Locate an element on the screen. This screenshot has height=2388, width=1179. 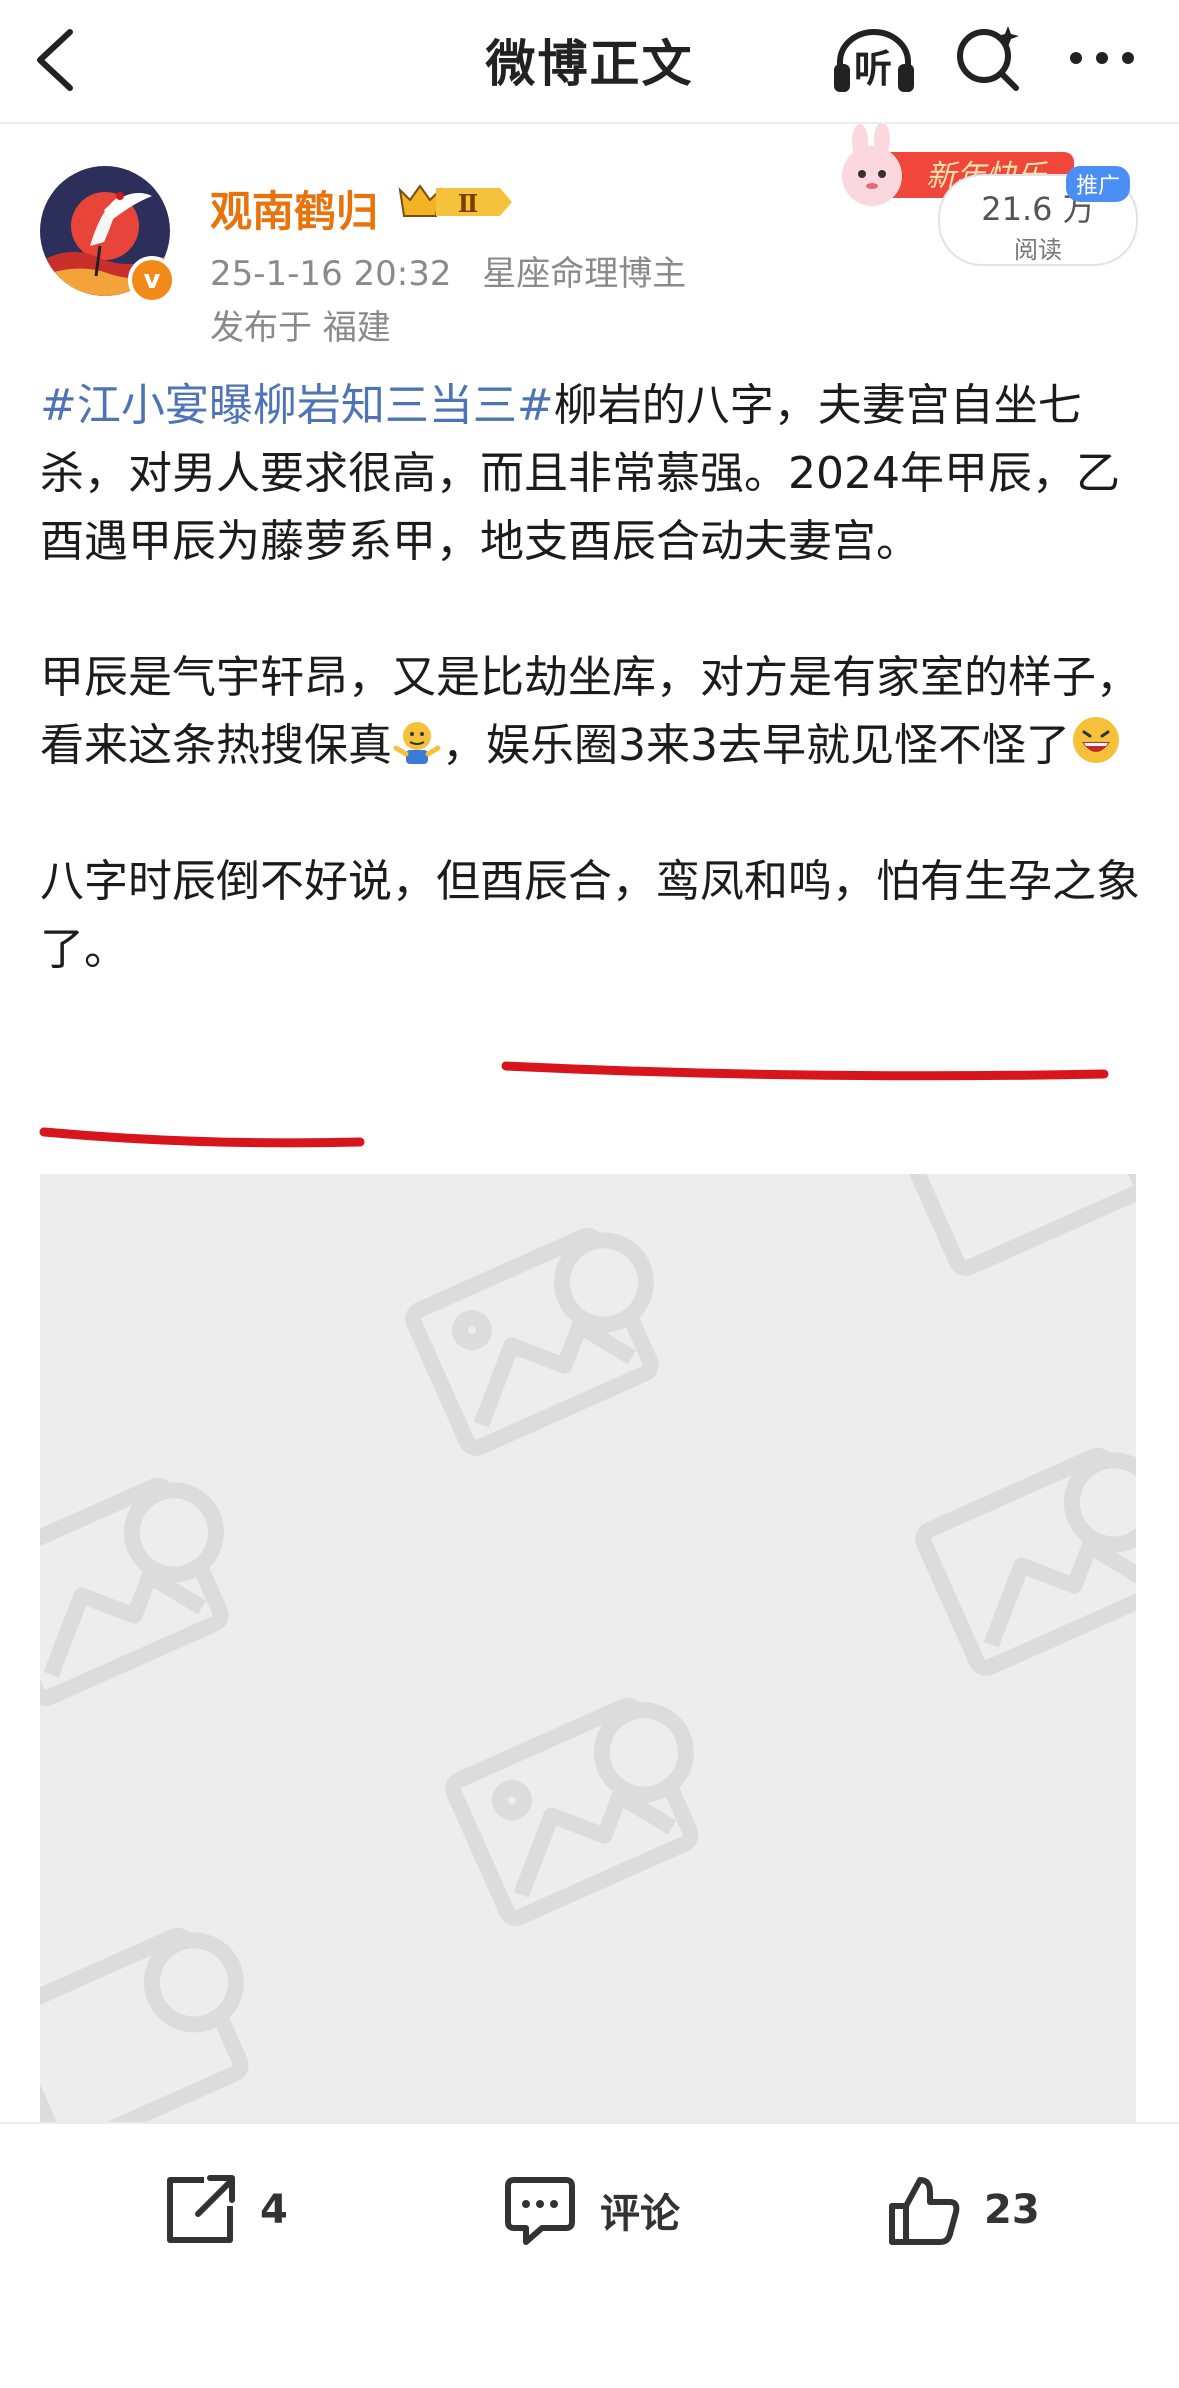
share-button: 4 is located at coordinates (225, 2210).